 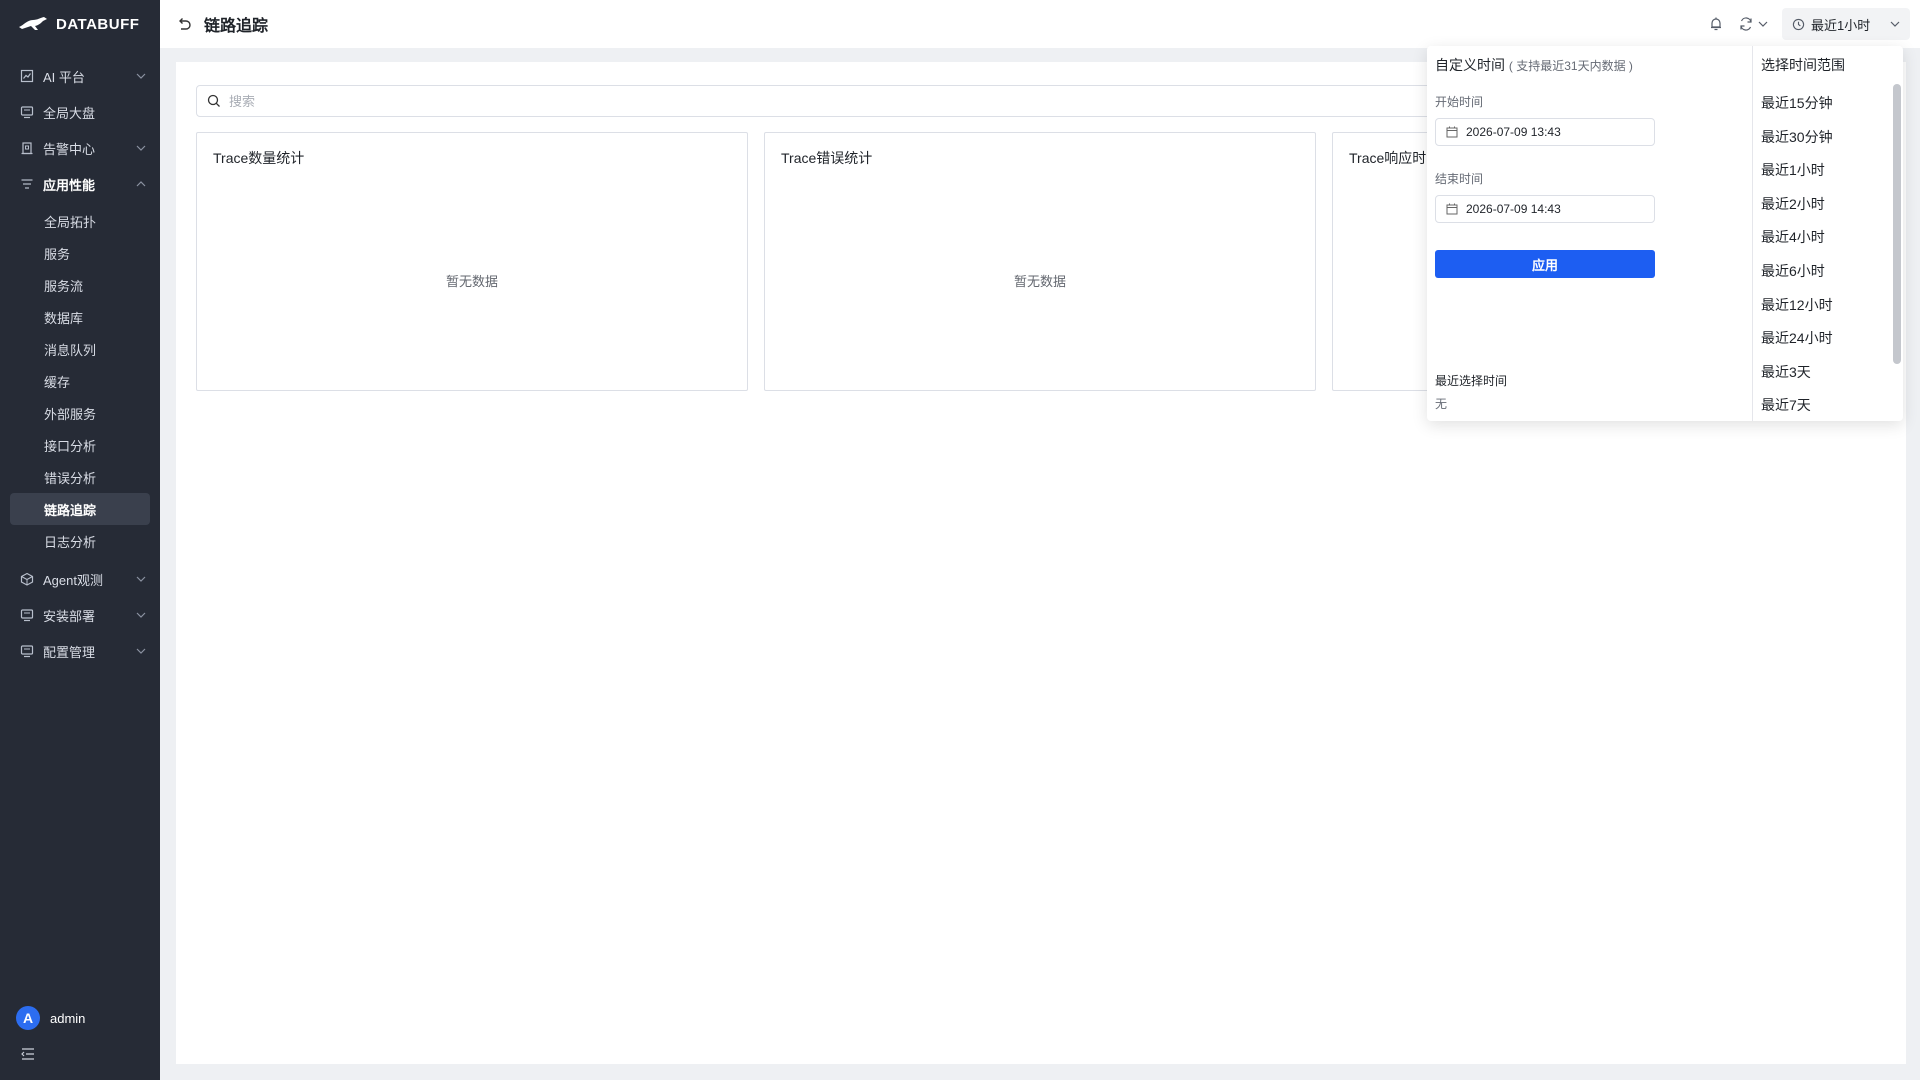 I want to click on sidebar-item-error-analysis: 错误分析, so click(x=80, y=477).